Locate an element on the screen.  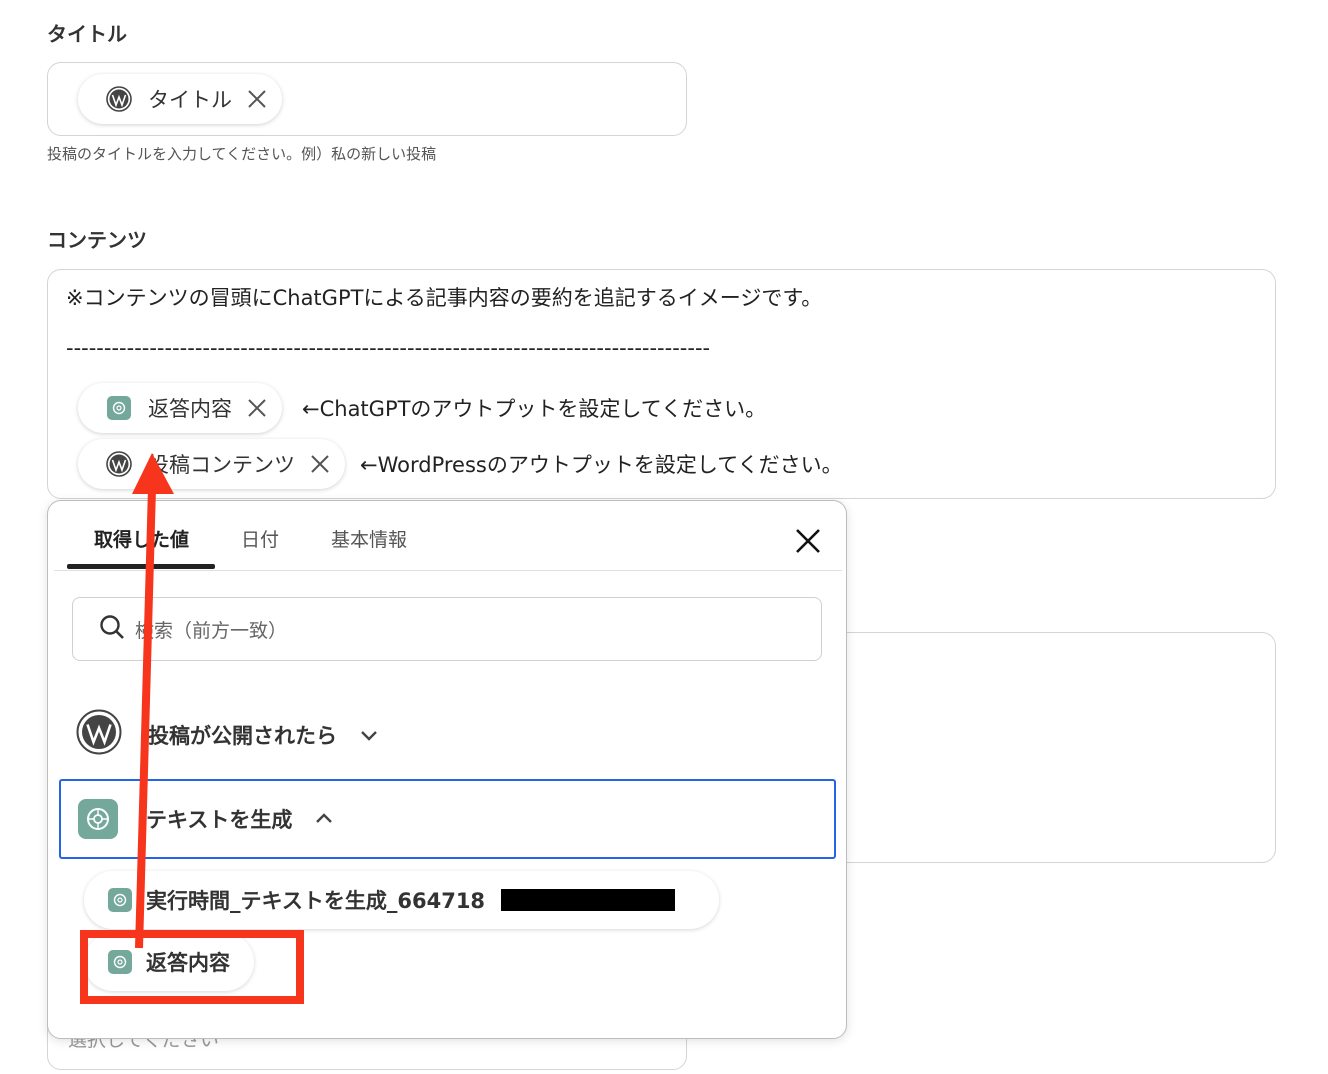
annotation-arrow is located at coordinates (153, 701).